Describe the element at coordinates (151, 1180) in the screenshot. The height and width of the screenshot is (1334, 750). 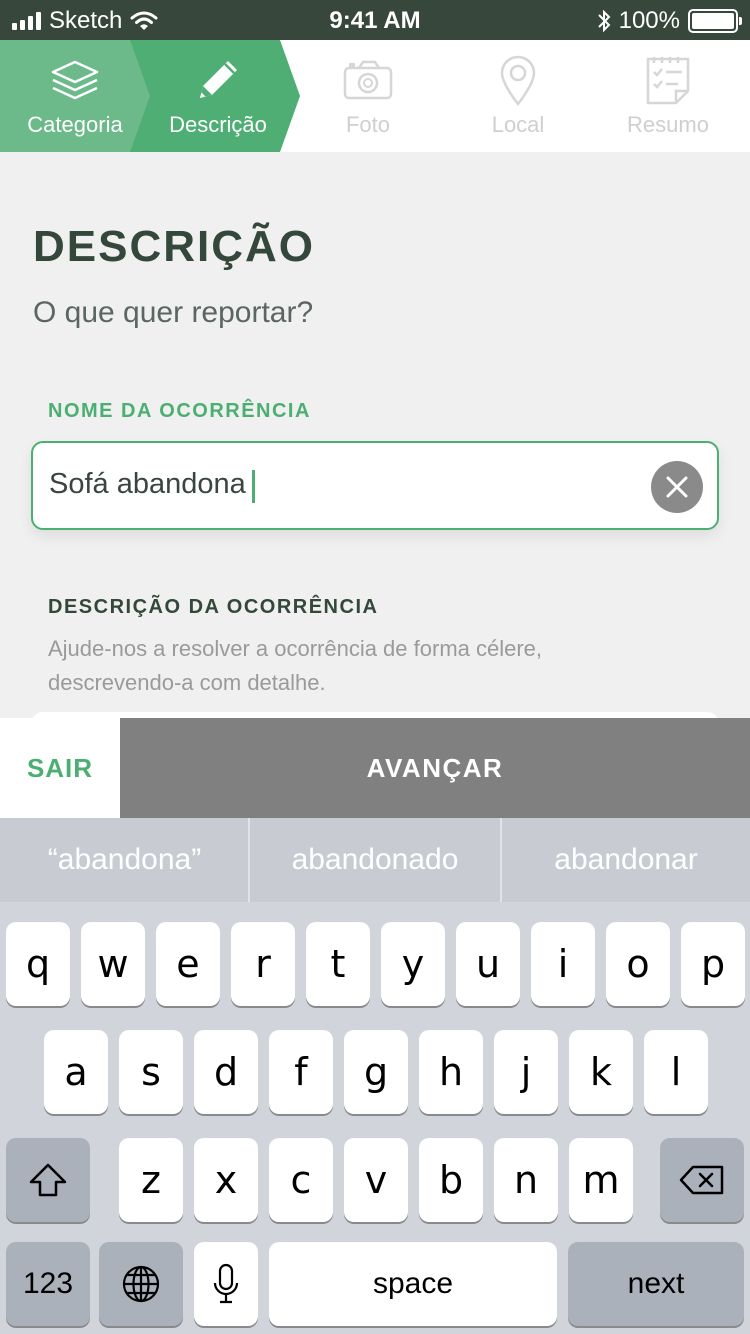
I see `key-z: z` at that location.